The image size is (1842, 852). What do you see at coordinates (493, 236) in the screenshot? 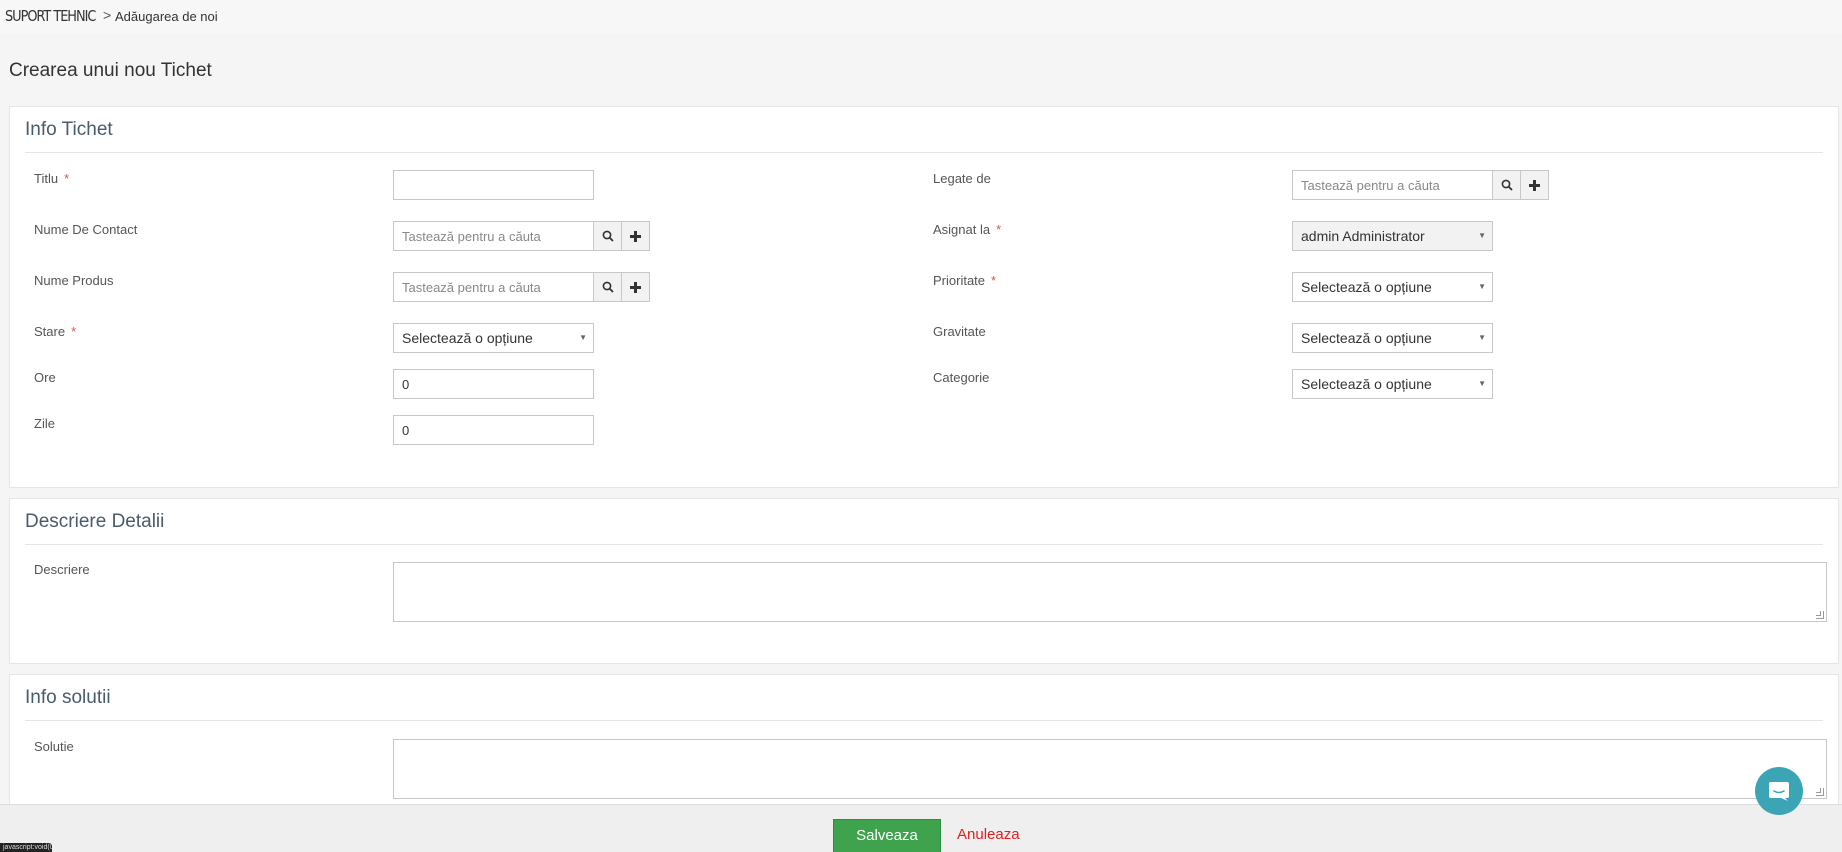
I see `nume-contact-search-input` at bounding box center [493, 236].